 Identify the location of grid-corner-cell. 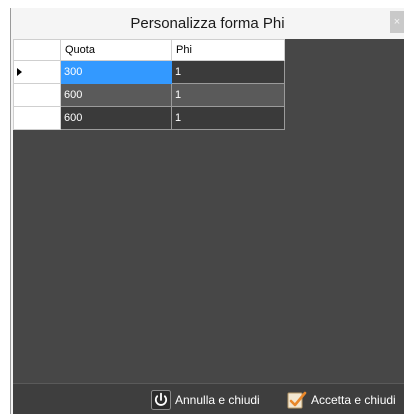
(37, 50).